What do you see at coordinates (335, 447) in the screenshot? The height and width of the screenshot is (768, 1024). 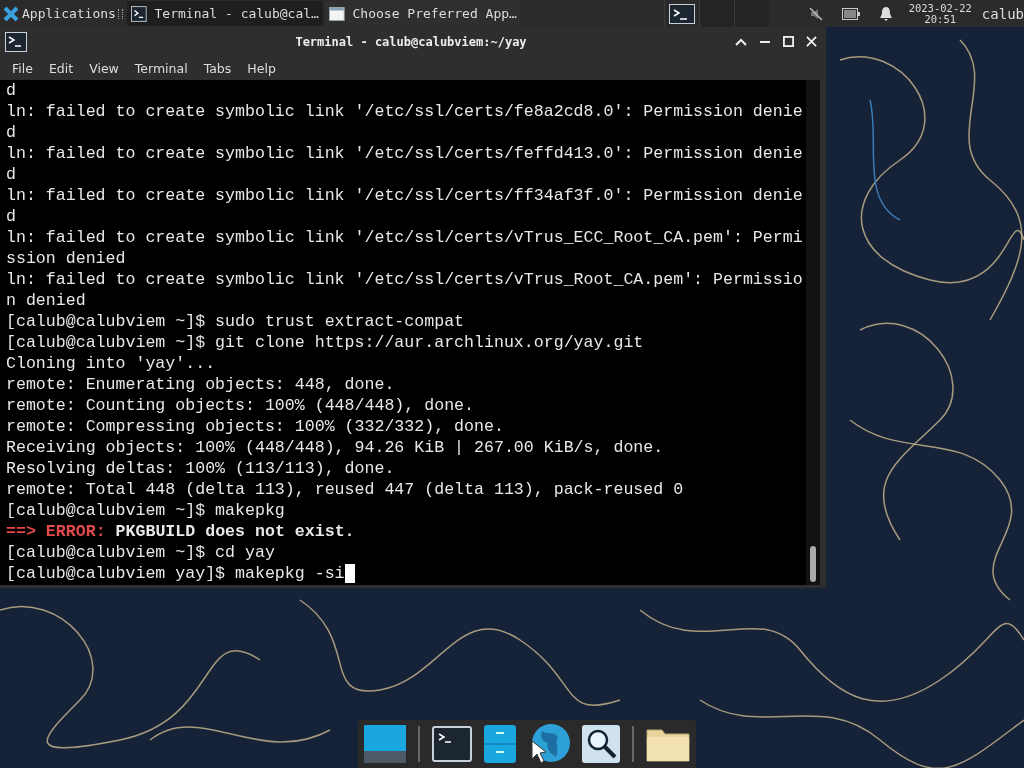 I see `terminal-line: Receiving objects: 100% (448/448), 94.26 KiB | 267.00 KiB/s, done.` at bounding box center [335, 447].